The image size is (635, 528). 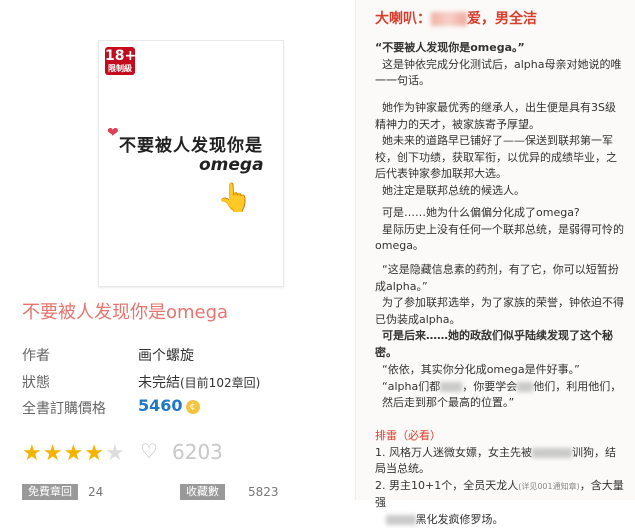 What do you see at coordinates (159, 383) in the screenshot?
I see `status-text: 未完結` at bounding box center [159, 383].